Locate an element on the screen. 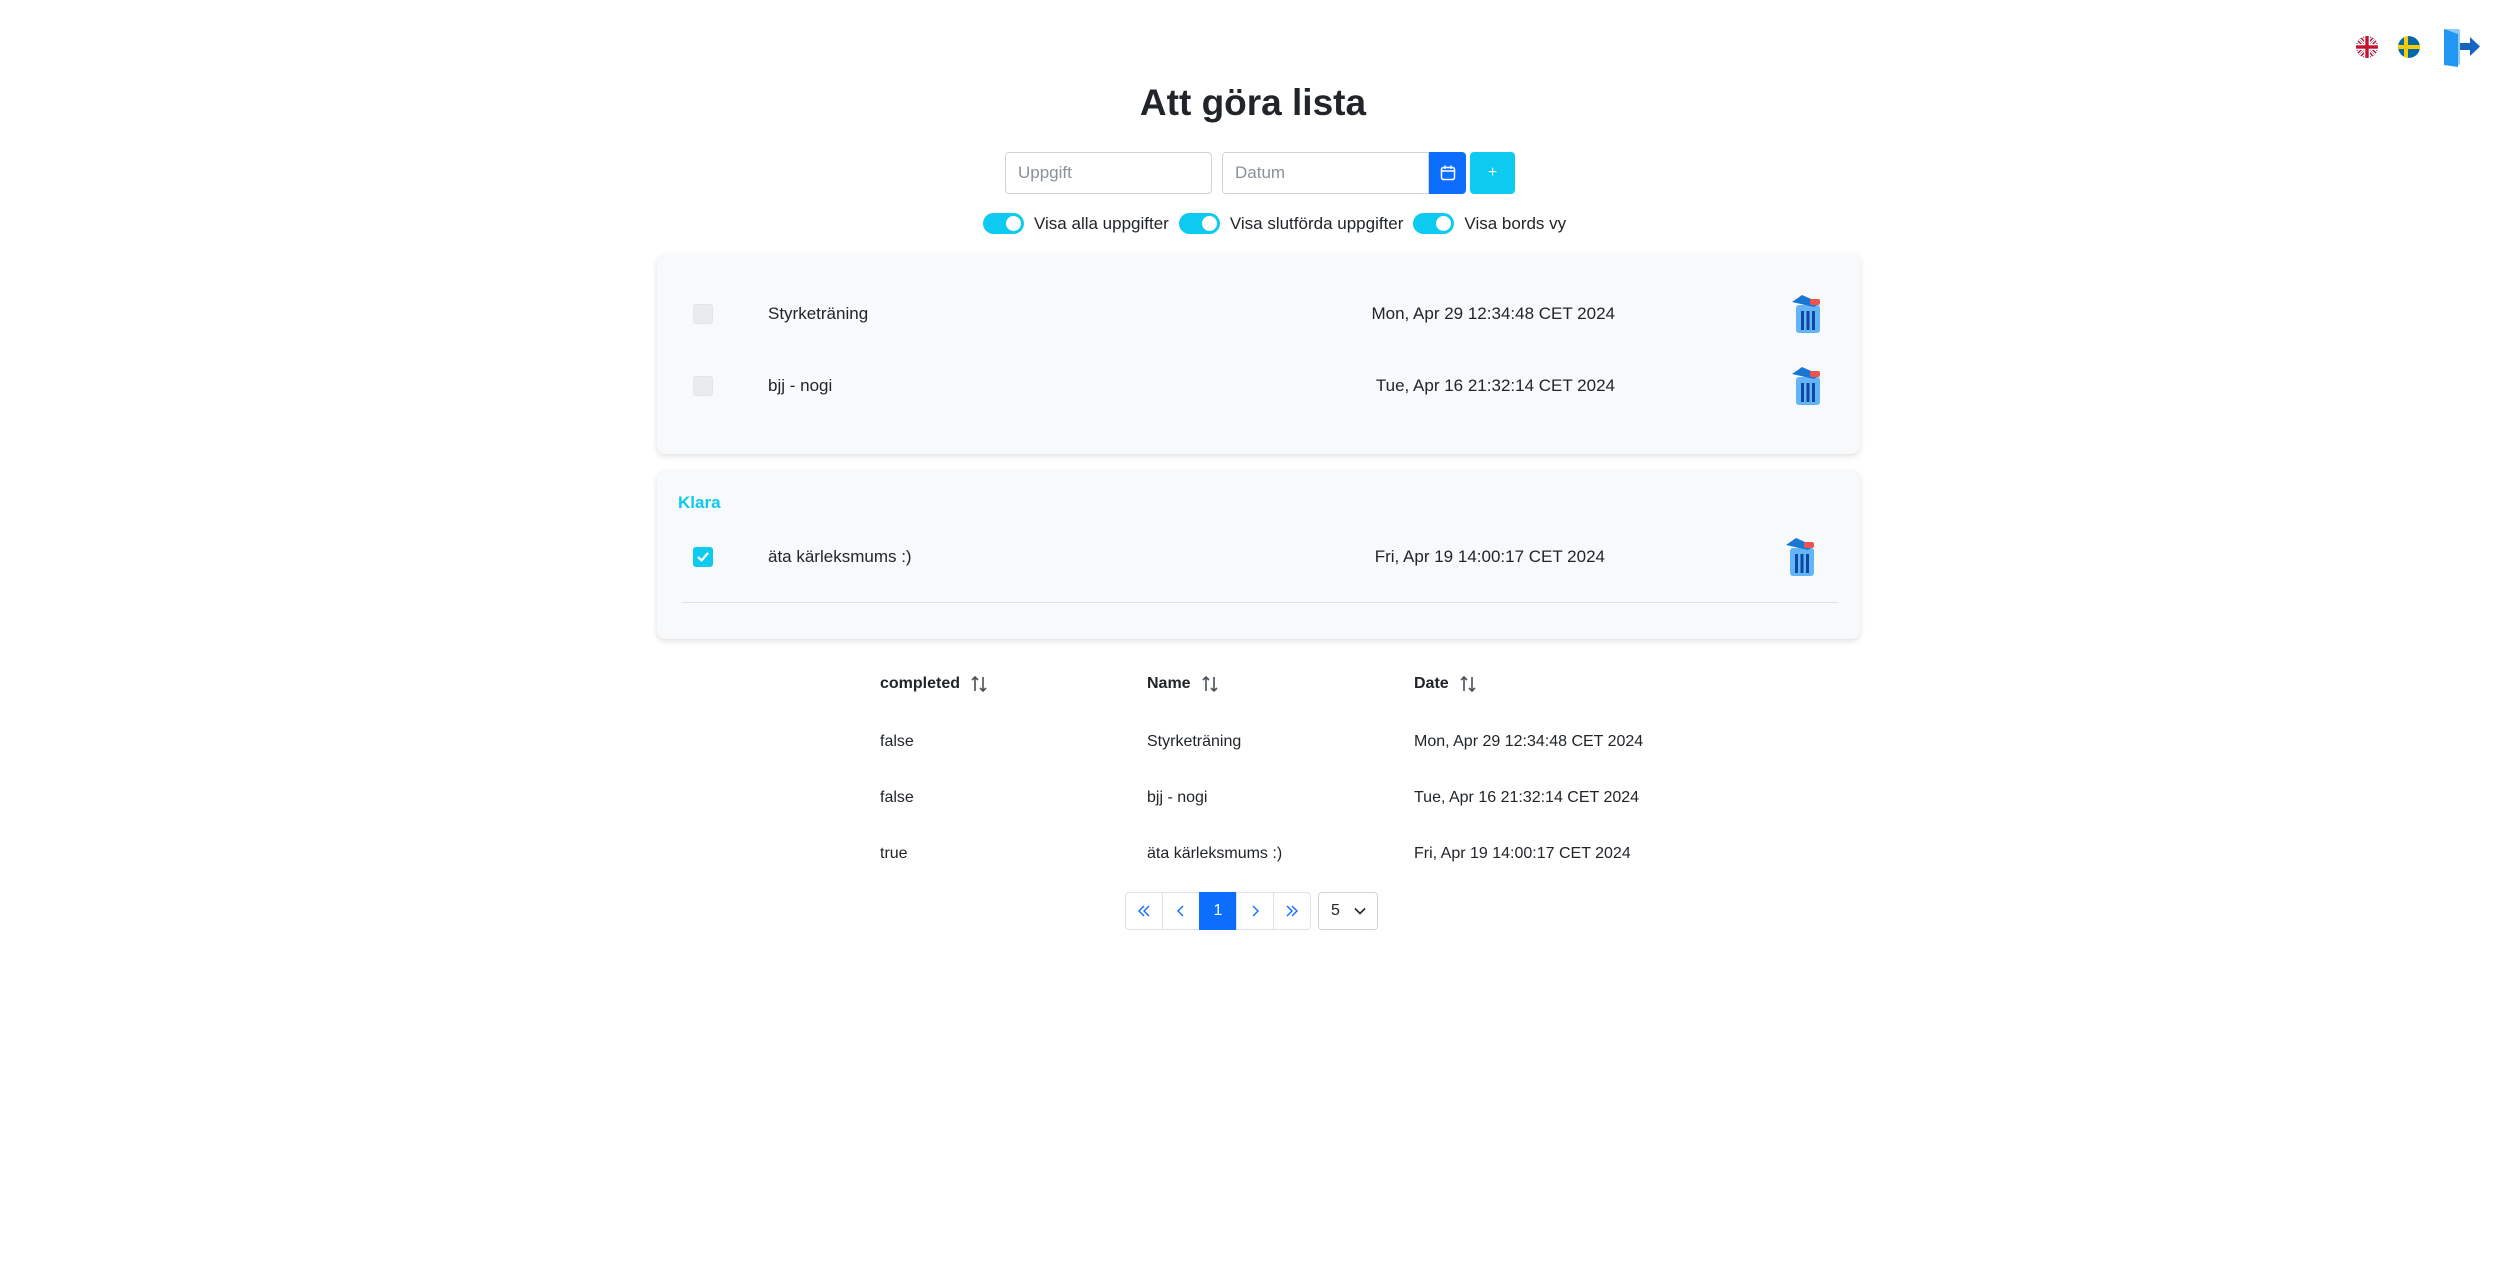 The image size is (2506, 1267). top-right-toolbar is located at coordinates (2419, 47).